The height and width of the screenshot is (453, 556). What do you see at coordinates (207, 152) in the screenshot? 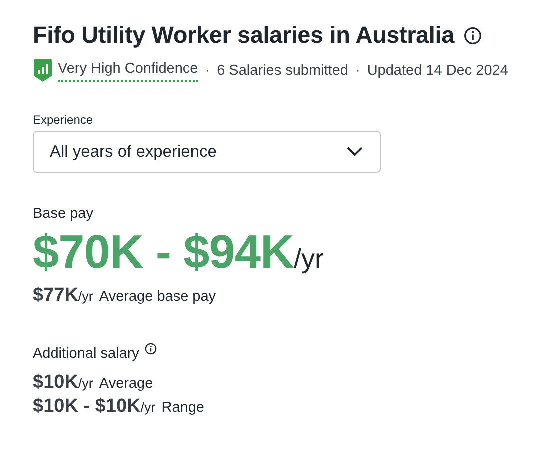
I see `experience-dropdown: All years of experience` at bounding box center [207, 152].